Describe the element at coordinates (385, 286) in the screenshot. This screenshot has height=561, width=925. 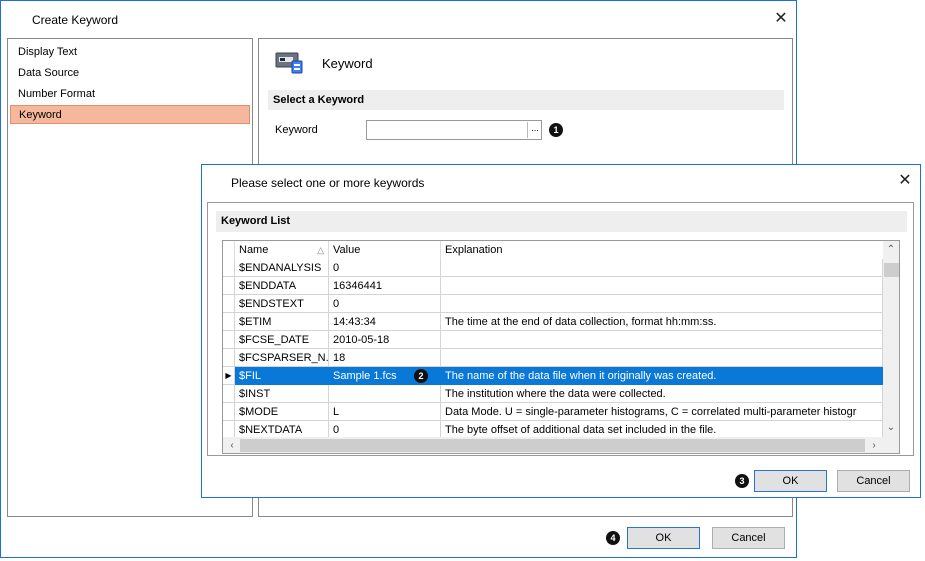
I see `cell-value: 16346441` at that location.